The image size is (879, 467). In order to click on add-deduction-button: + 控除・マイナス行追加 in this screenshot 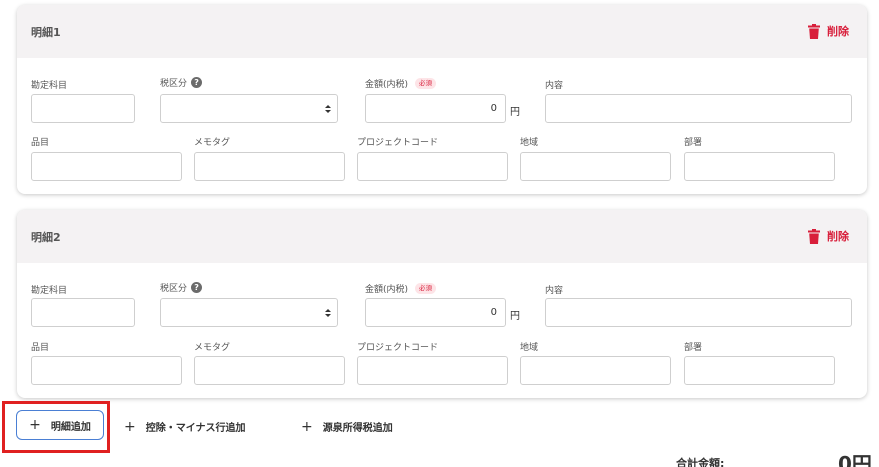, I will do `click(185, 426)`.